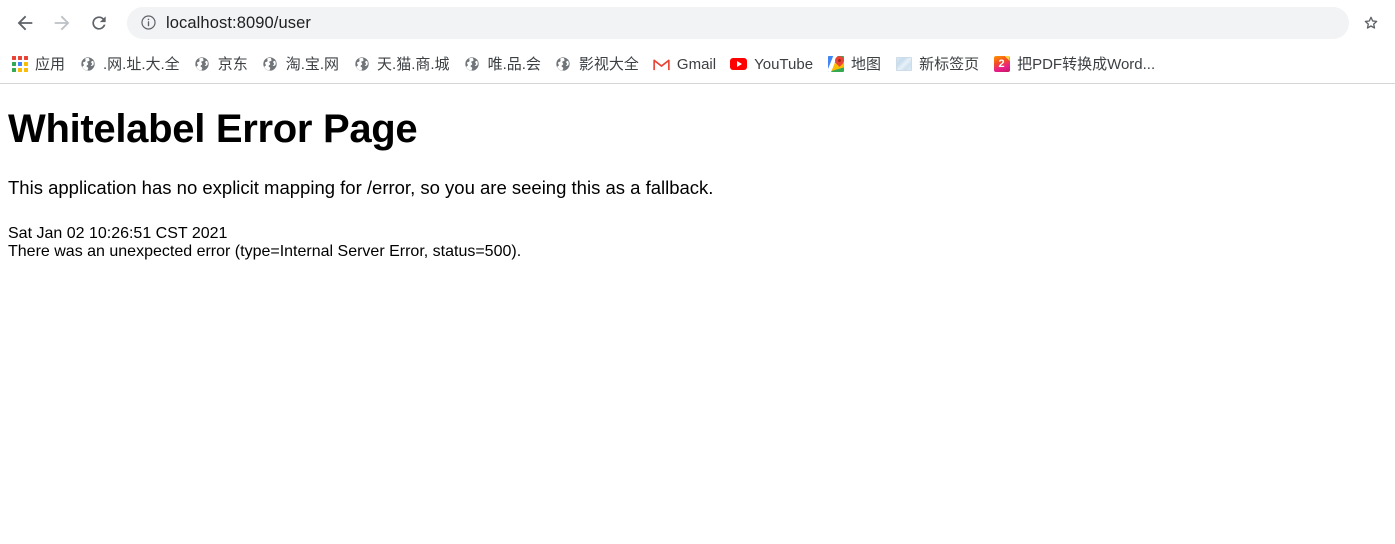  What do you see at coordinates (213, 129) in the screenshot?
I see `page-title: Whitelabel Error Page` at bounding box center [213, 129].